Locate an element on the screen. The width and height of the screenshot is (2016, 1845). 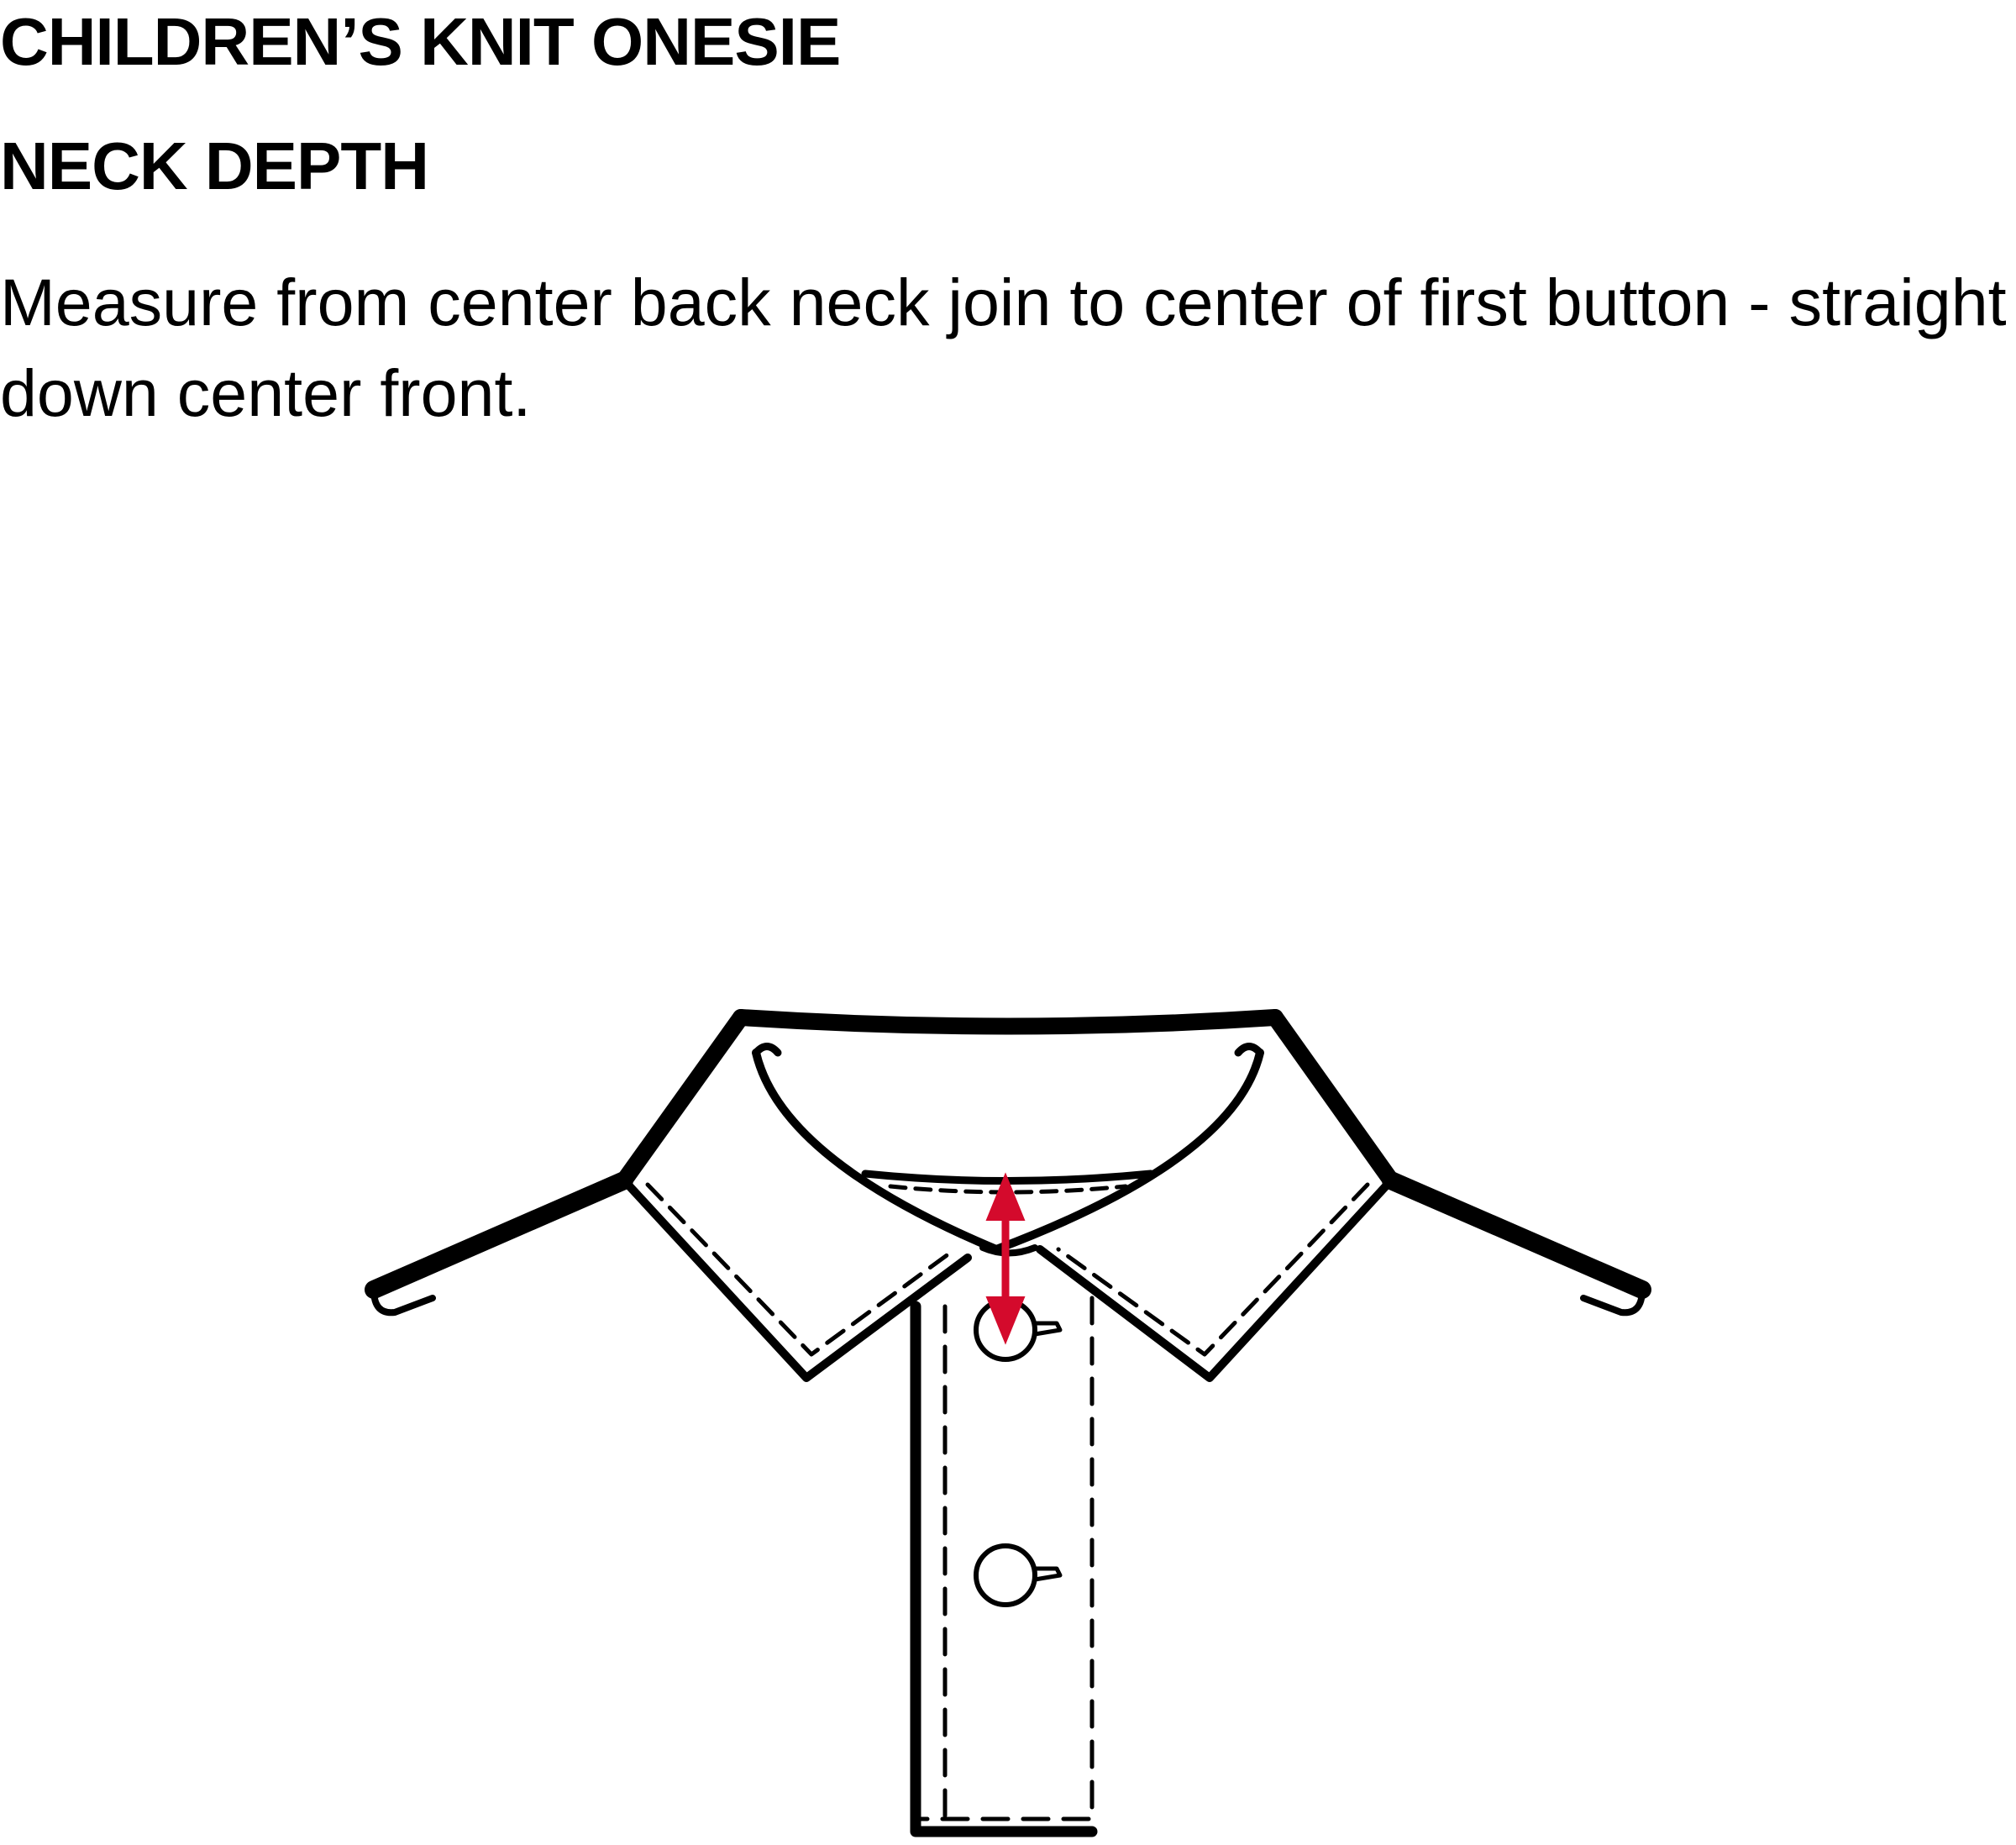
second-button-thread is located at coordinates (1047, 1574).